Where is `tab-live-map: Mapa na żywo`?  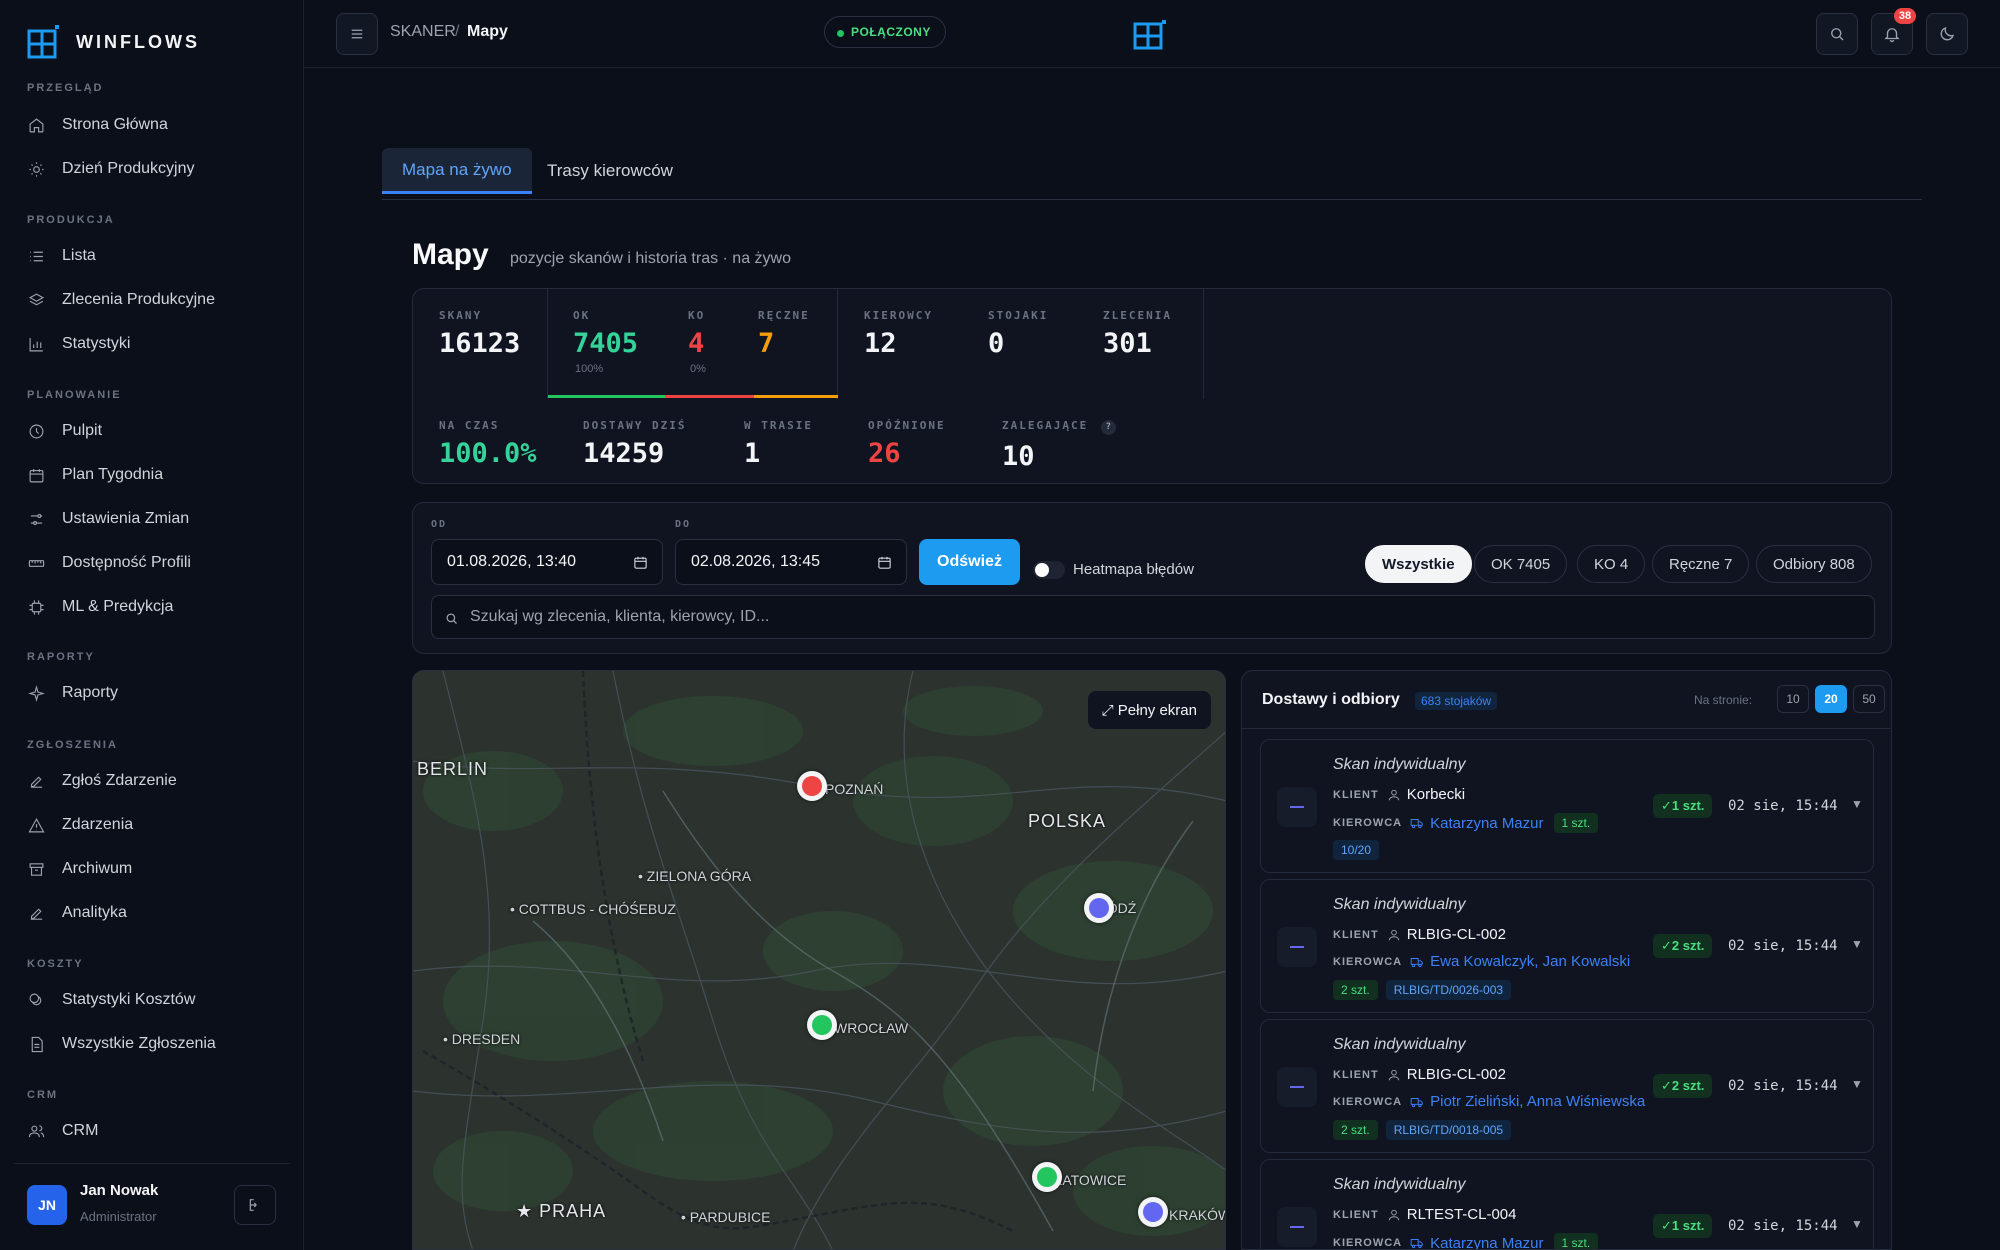
tab-live-map: Mapa na żywo is located at coordinates (457, 171).